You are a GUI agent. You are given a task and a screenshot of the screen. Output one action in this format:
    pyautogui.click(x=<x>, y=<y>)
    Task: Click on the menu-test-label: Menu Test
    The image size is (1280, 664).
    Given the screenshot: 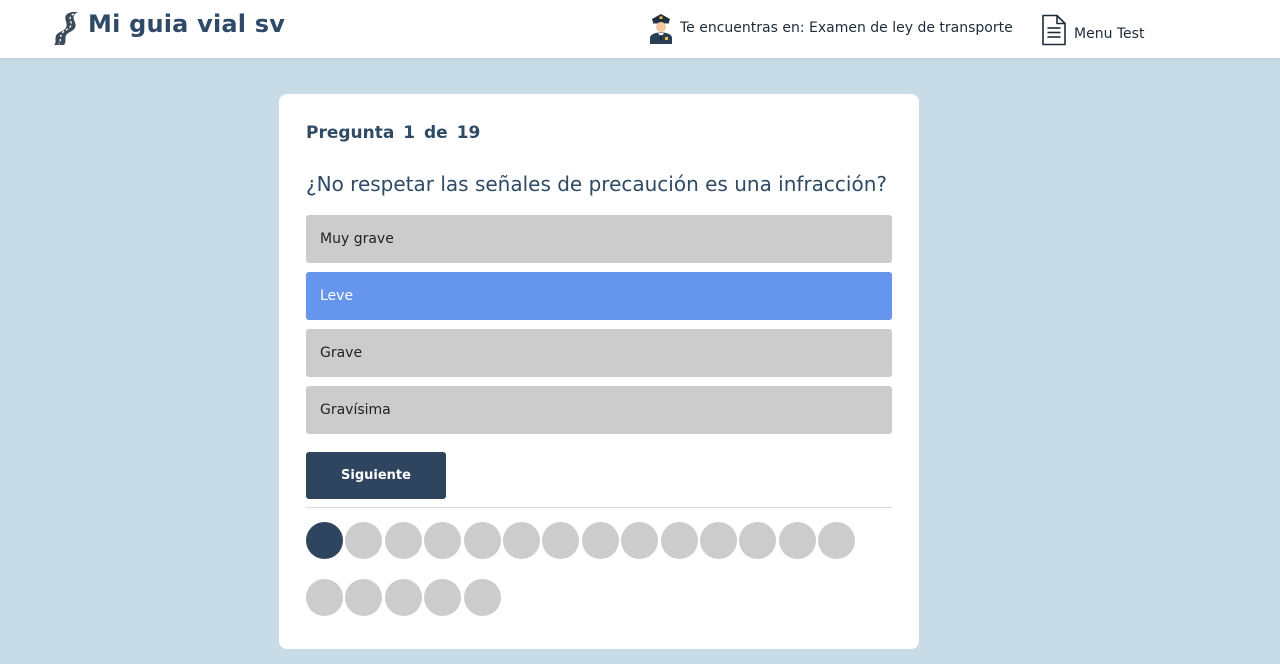 What is the action you would take?
    pyautogui.click(x=1109, y=34)
    